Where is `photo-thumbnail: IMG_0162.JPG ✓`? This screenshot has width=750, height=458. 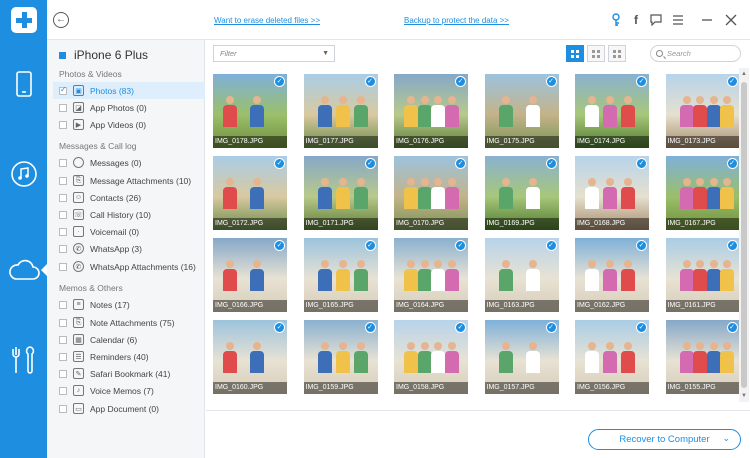
photo-thumbnail: IMG_0162.JPG ✓ is located at coordinates (612, 275).